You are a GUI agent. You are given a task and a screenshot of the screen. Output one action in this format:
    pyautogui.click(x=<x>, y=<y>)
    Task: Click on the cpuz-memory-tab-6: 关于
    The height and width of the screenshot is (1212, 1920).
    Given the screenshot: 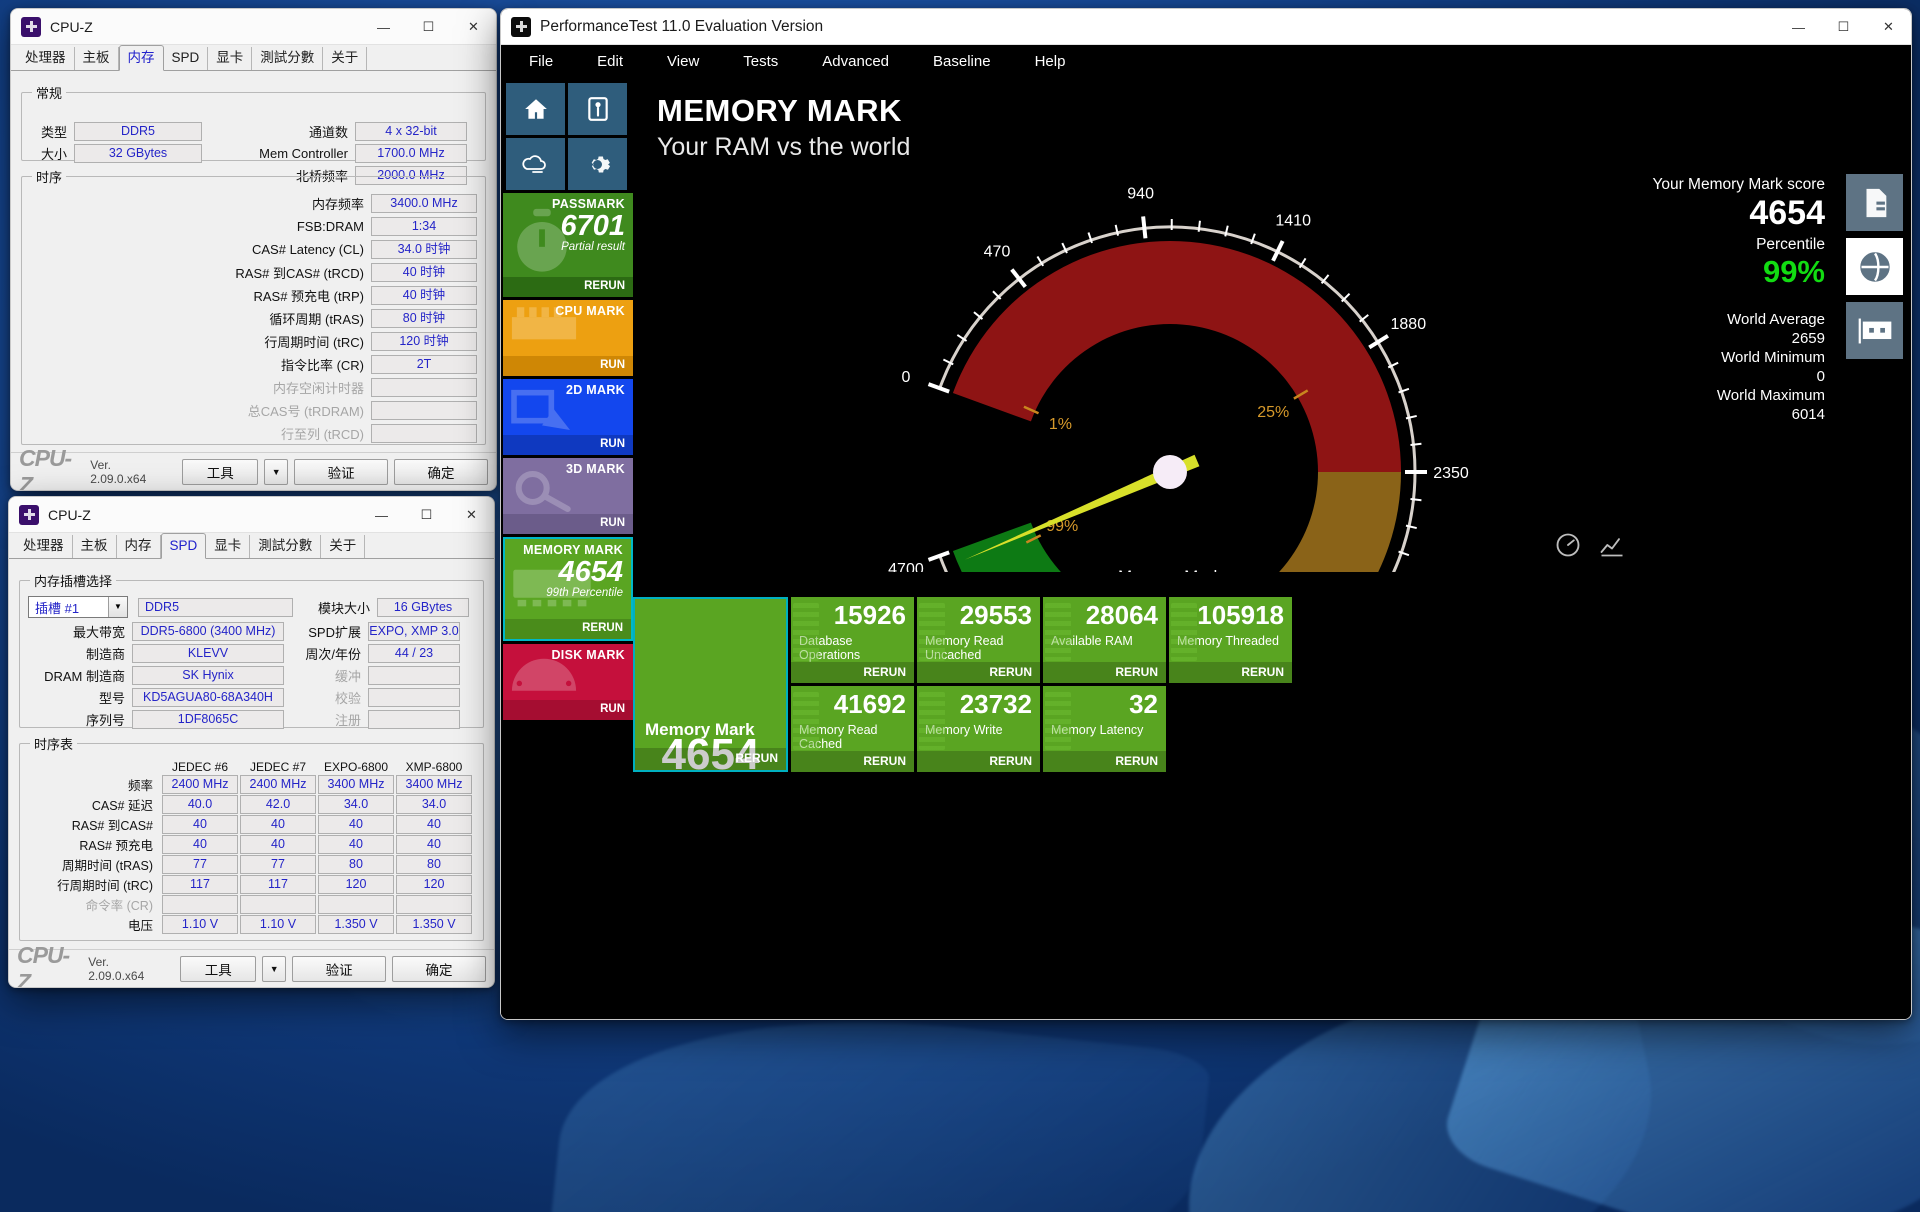 What is the action you would take?
    pyautogui.click(x=345, y=58)
    